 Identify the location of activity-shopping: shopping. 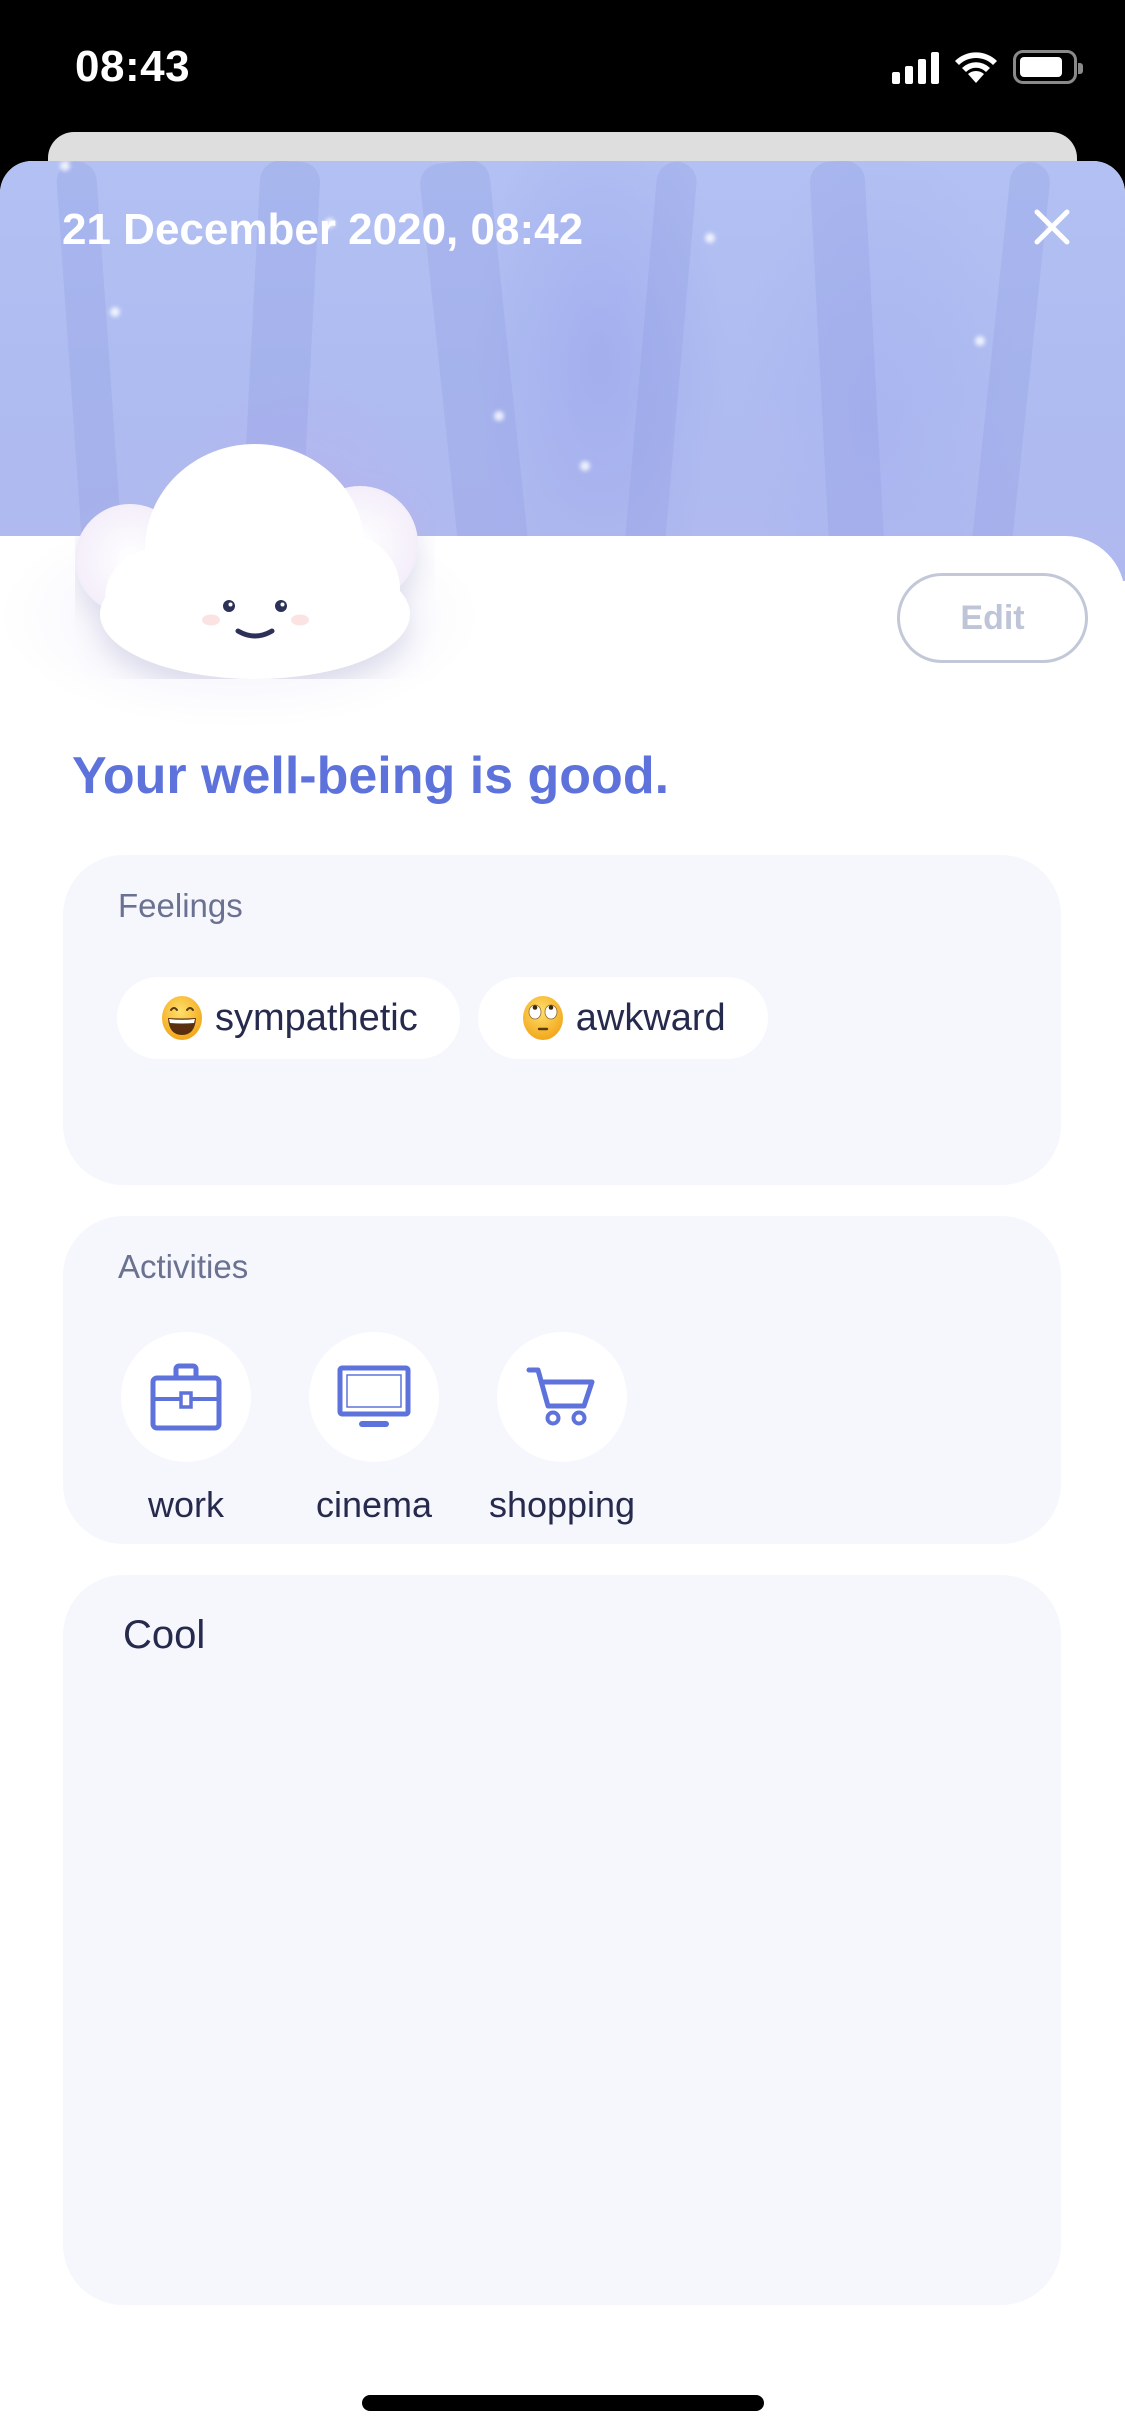
(562, 1429).